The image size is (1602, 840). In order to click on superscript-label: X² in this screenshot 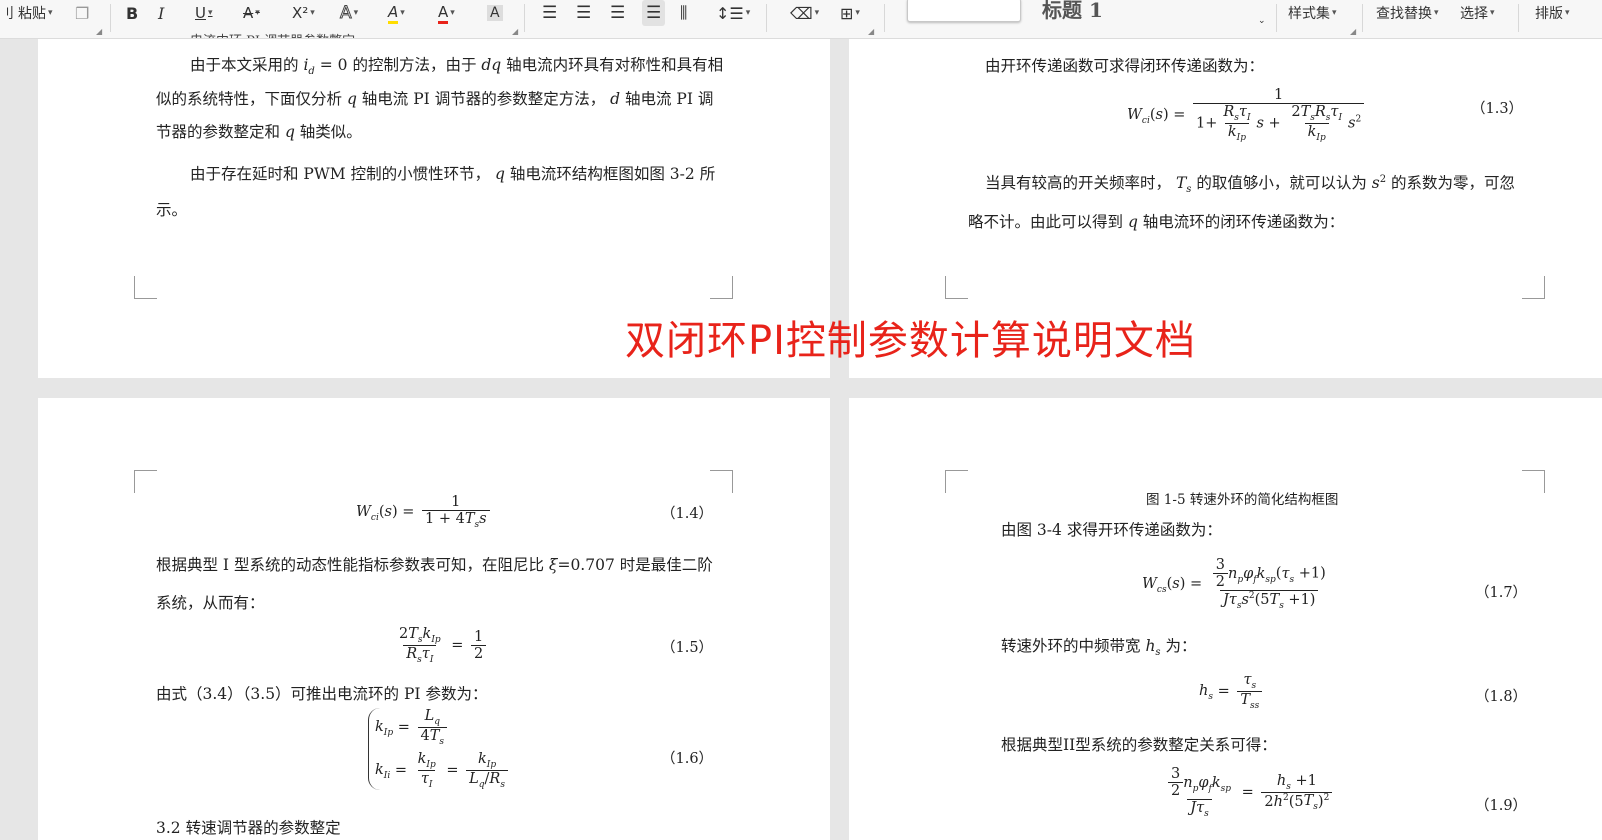, I will do `click(300, 13)`.